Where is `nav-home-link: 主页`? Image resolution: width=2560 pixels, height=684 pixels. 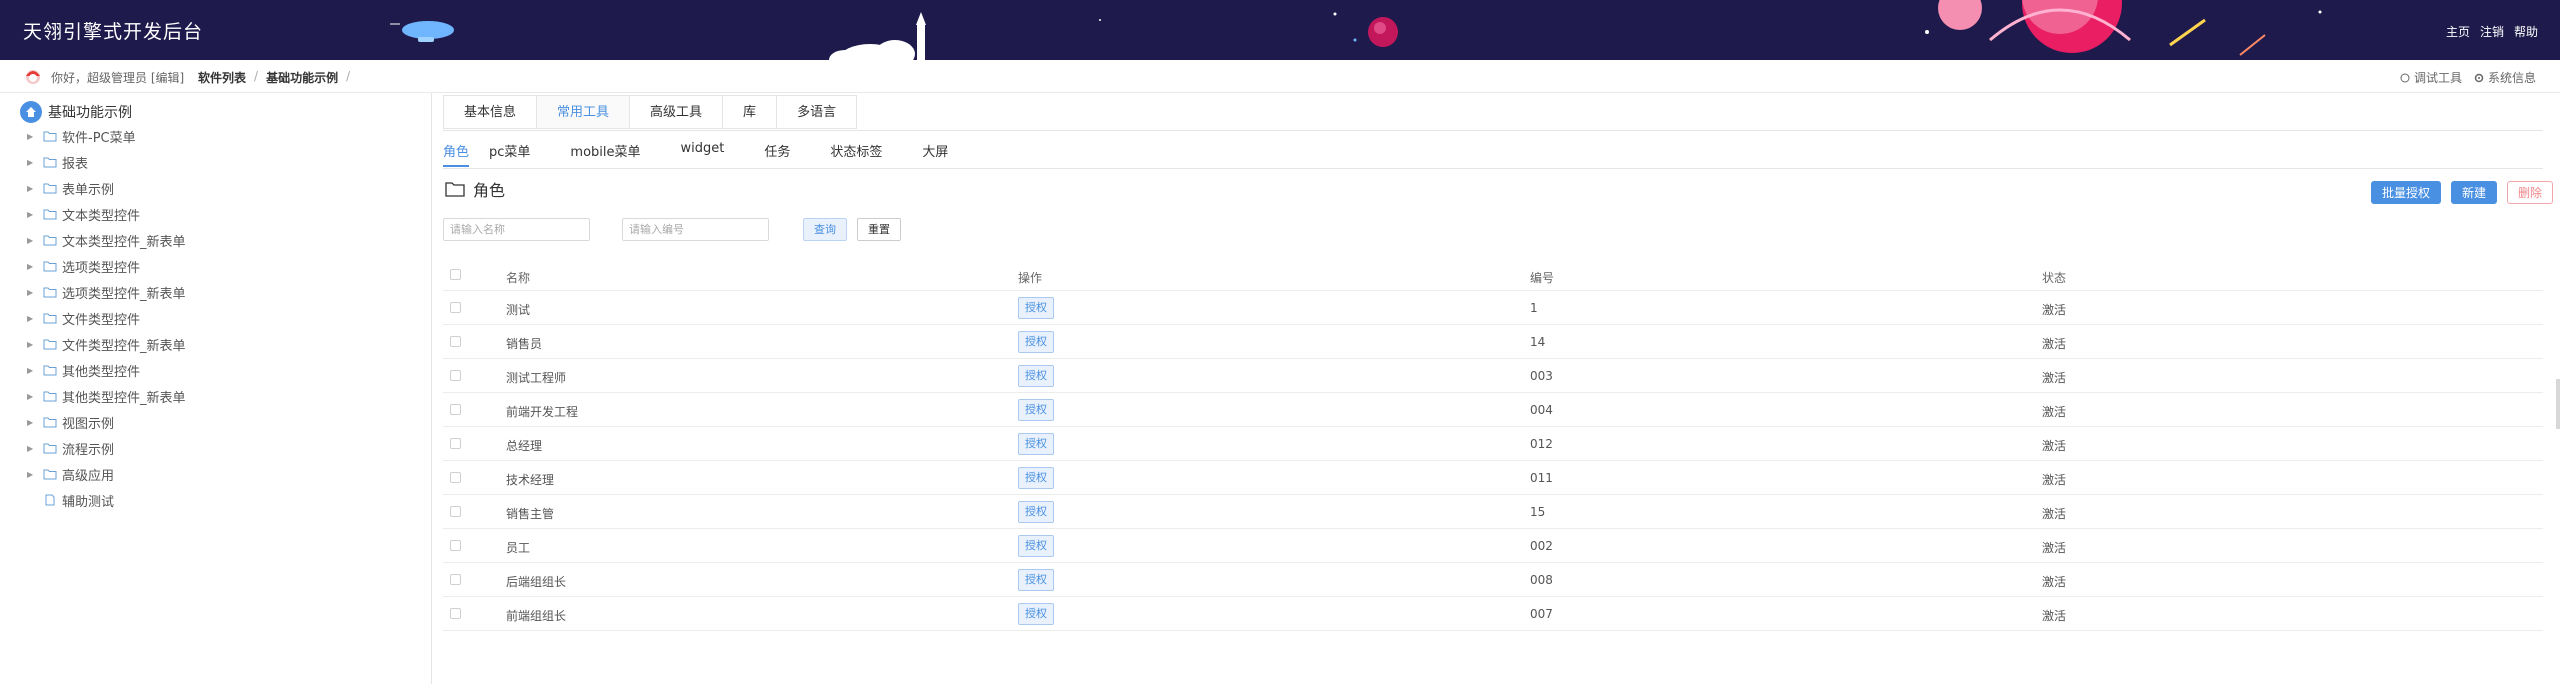
nav-home-link: 主页 is located at coordinates (2458, 31).